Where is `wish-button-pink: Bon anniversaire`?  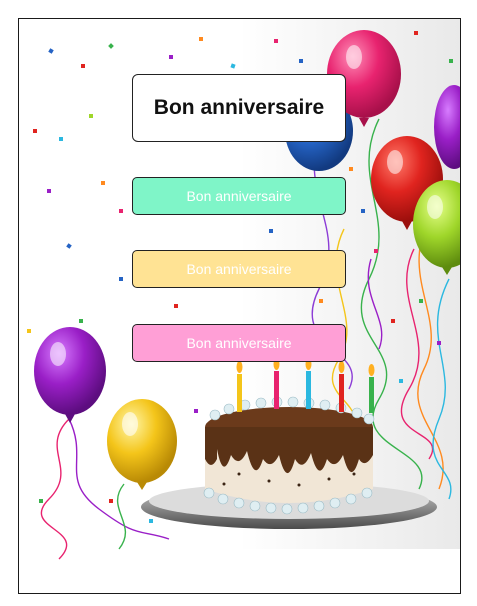
wish-button-pink: Bon anniversaire is located at coordinates (239, 343).